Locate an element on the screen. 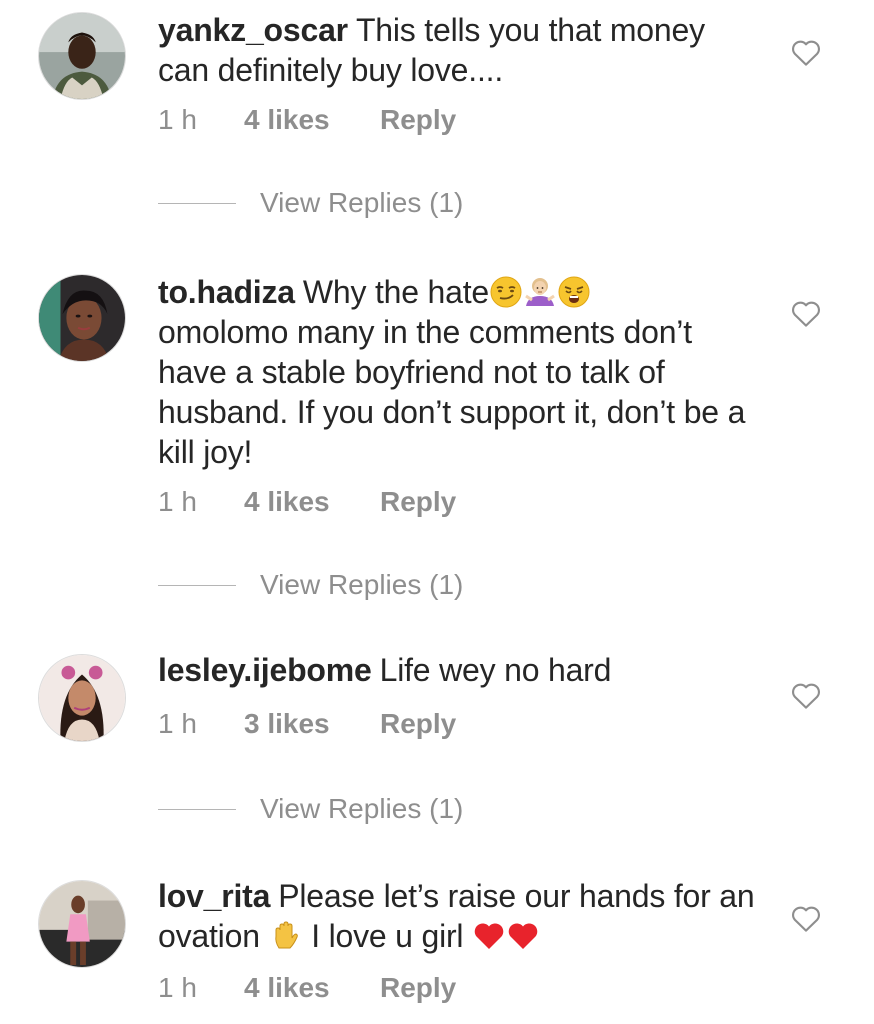 Image resolution: width=874 pixels, height=1024 pixels. comment-text: lesley.ijebome Life wey no hard is located at coordinates (458, 670).